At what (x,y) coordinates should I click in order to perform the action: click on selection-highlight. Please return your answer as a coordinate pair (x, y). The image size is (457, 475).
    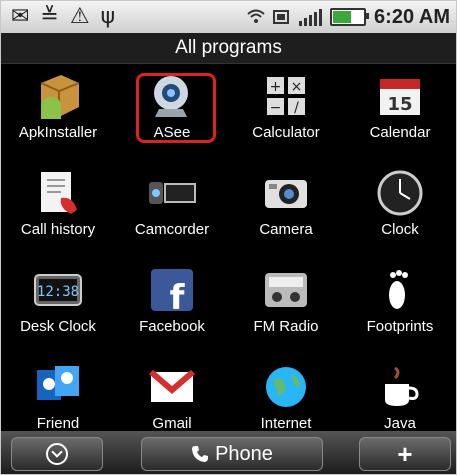
    Looking at the image, I should click on (176, 108).